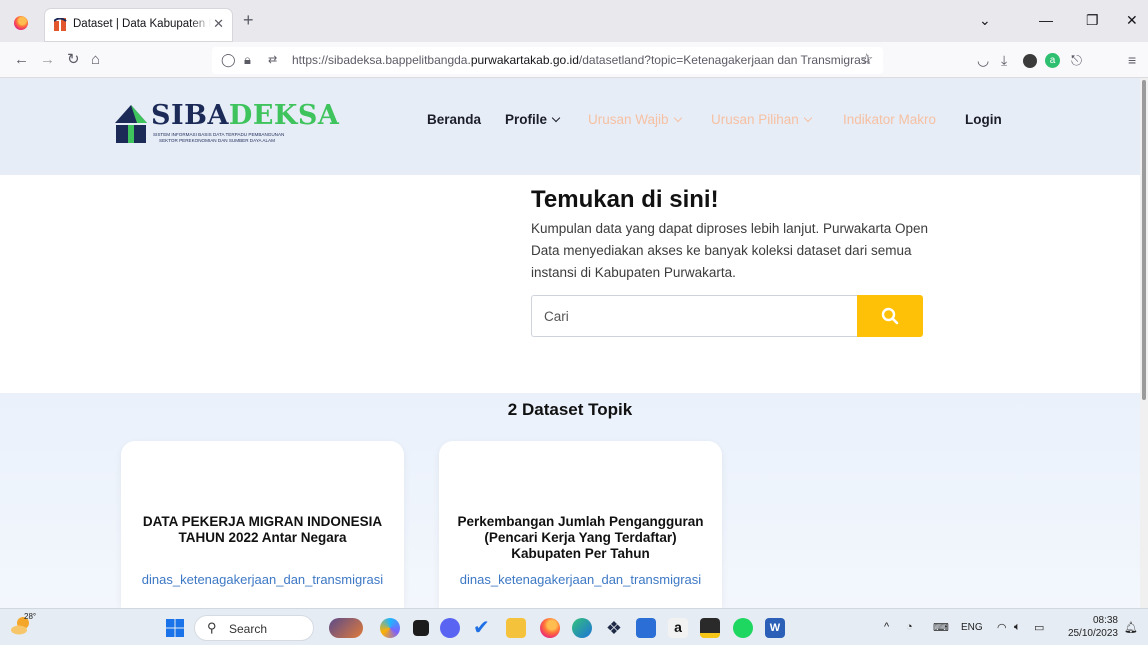 The image size is (1148, 645). I want to click on menu-icon: ≡, so click(1132, 60).